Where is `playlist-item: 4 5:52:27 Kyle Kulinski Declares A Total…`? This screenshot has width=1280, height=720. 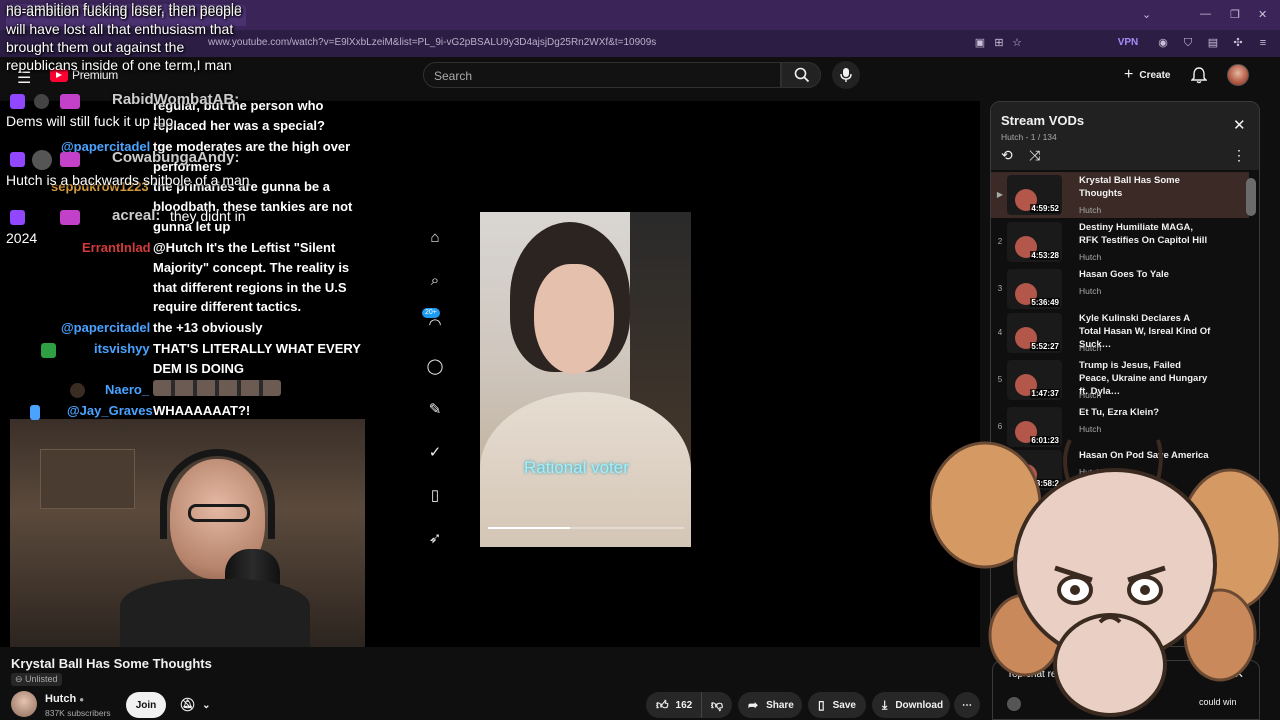
playlist-item: 4 5:52:27 Kyle Kulinski Declares A Total… is located at coordinates (1120, 333).